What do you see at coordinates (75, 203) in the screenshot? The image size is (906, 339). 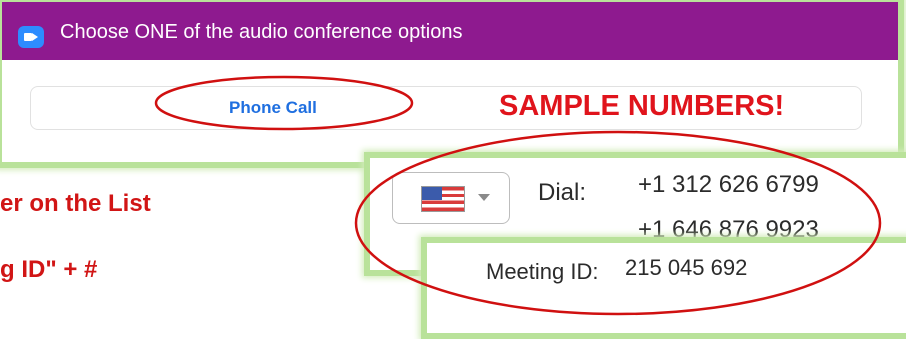 I see `background-instruction-line-1: er on the List` at bounding box center [75, 203].